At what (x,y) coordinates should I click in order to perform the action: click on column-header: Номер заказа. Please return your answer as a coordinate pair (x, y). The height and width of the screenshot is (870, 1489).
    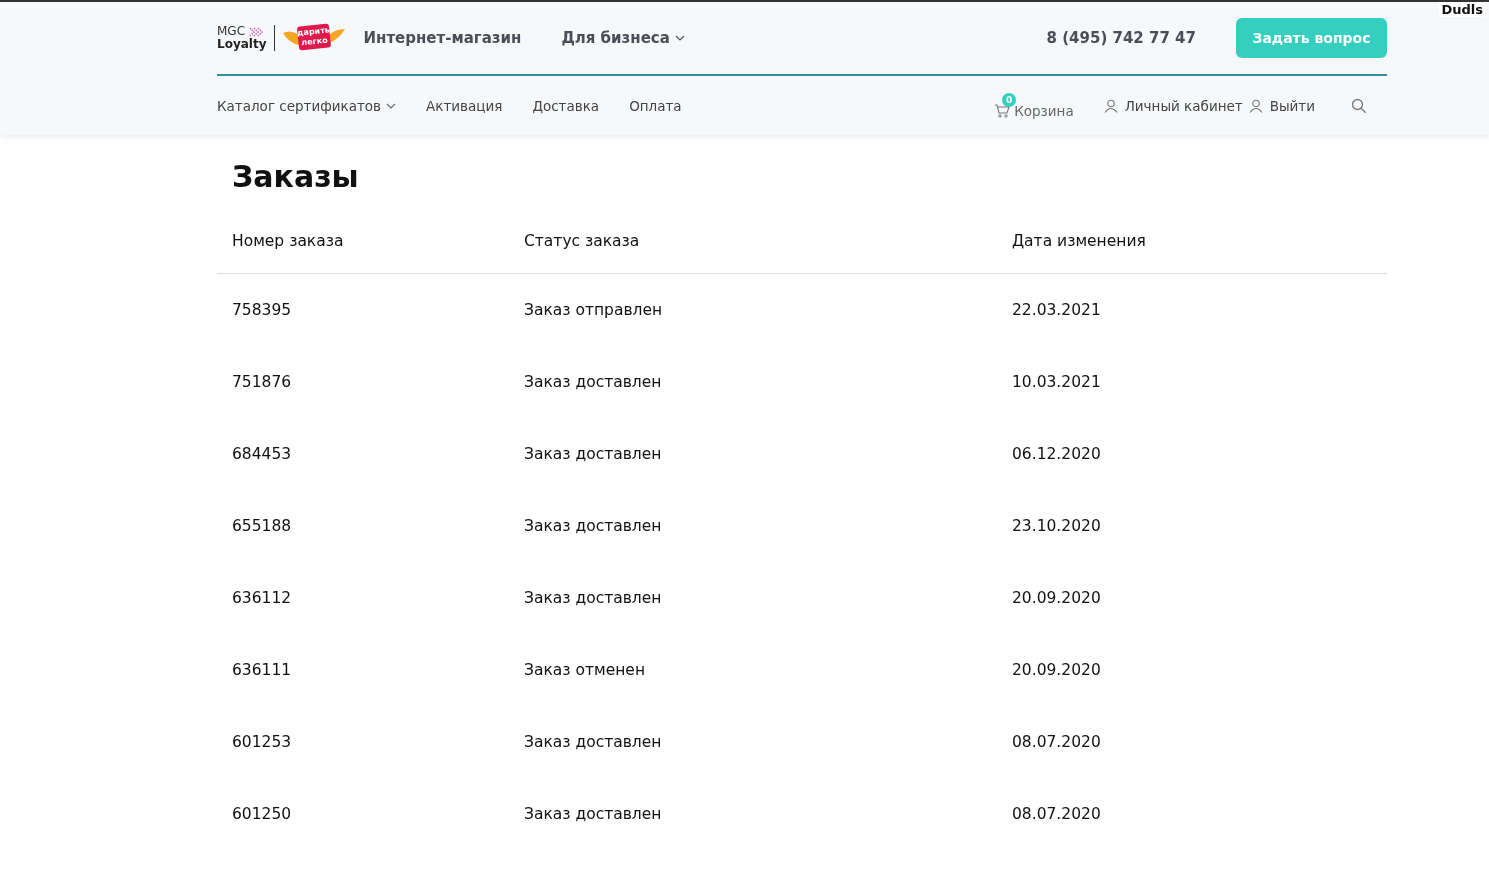
    Looking at the image, I should click on (288, 241).